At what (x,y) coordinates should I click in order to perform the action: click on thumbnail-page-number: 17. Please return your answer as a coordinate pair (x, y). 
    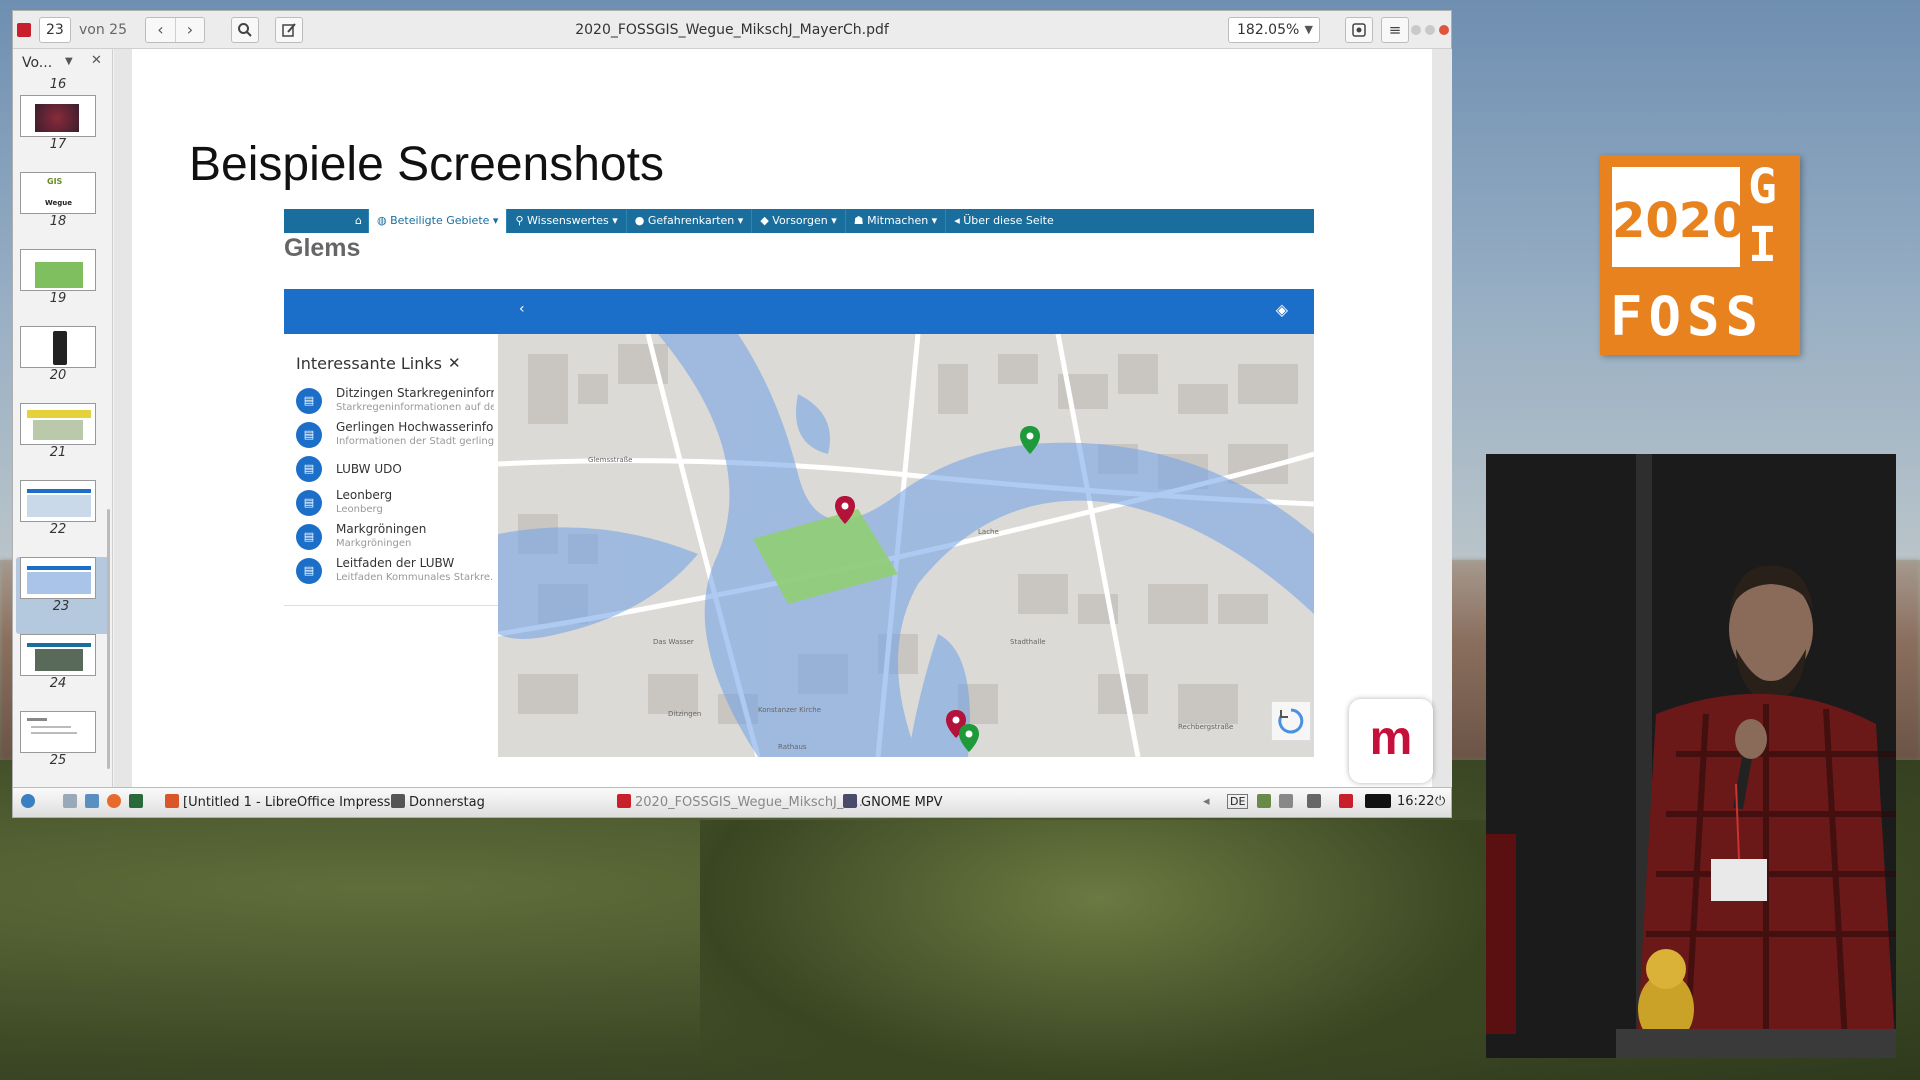
    Looking at the image, I should click on (58, 144).